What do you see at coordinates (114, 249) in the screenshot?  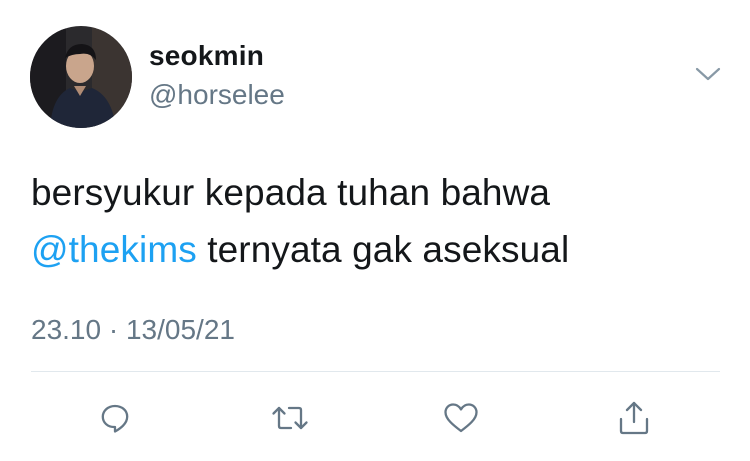 I see `mention-link: @thekims` at bounding box center [114, 249].